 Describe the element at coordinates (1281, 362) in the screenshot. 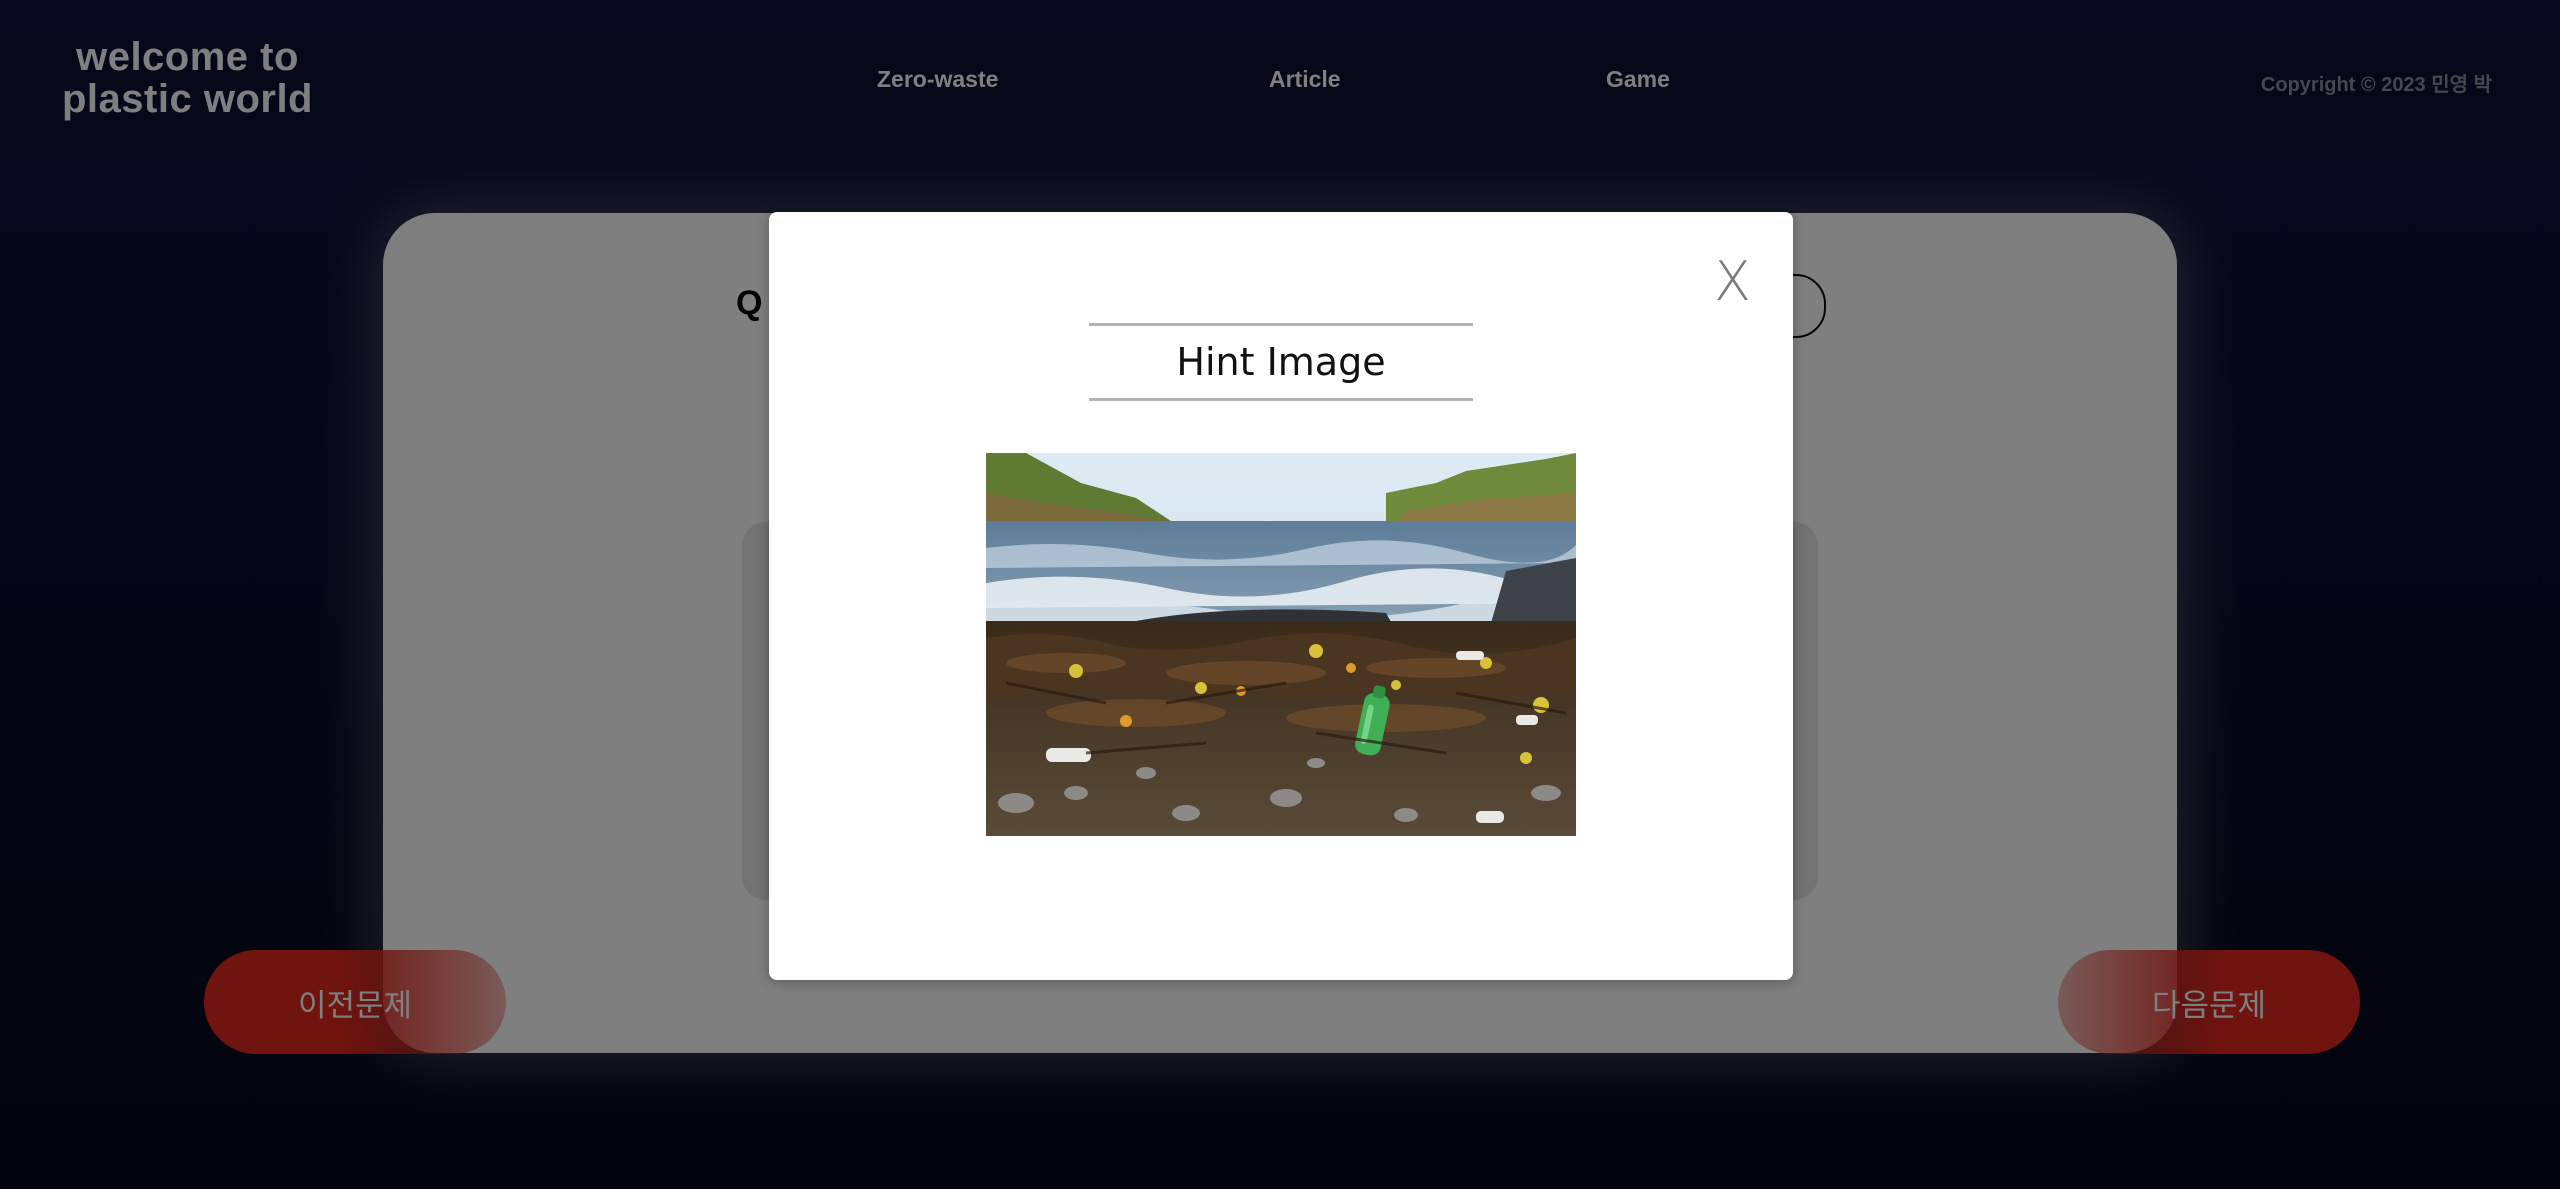

I see `modal-title: Hint Image` at that location.